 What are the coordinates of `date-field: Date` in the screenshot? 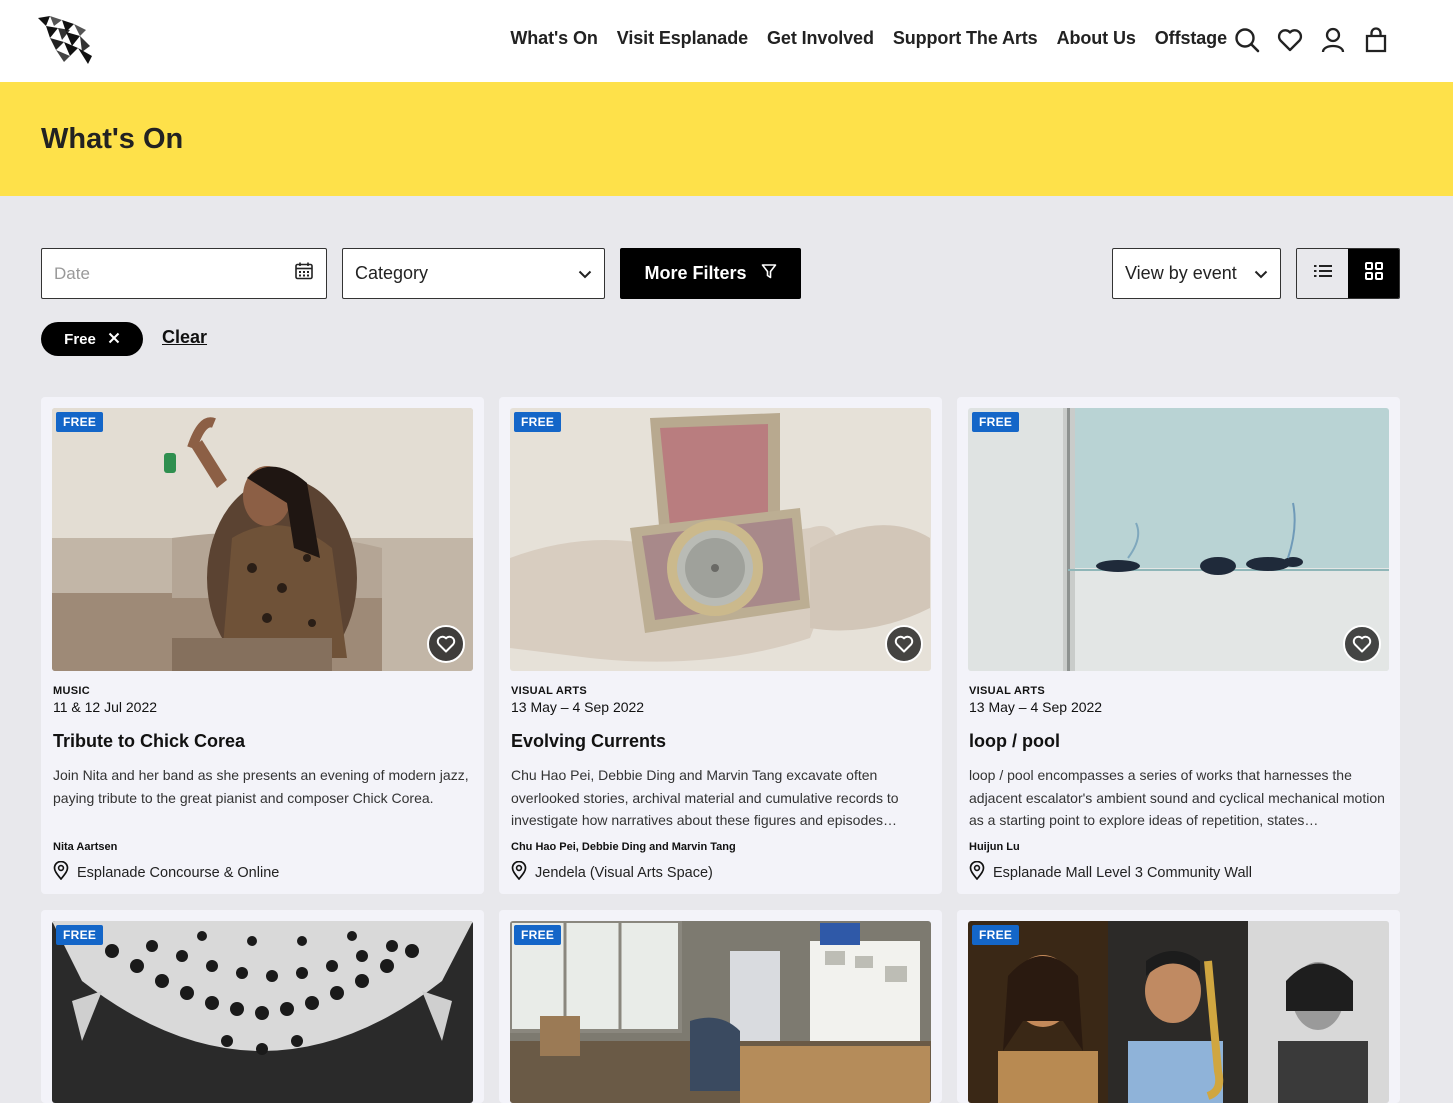 It's located at (184, 273).